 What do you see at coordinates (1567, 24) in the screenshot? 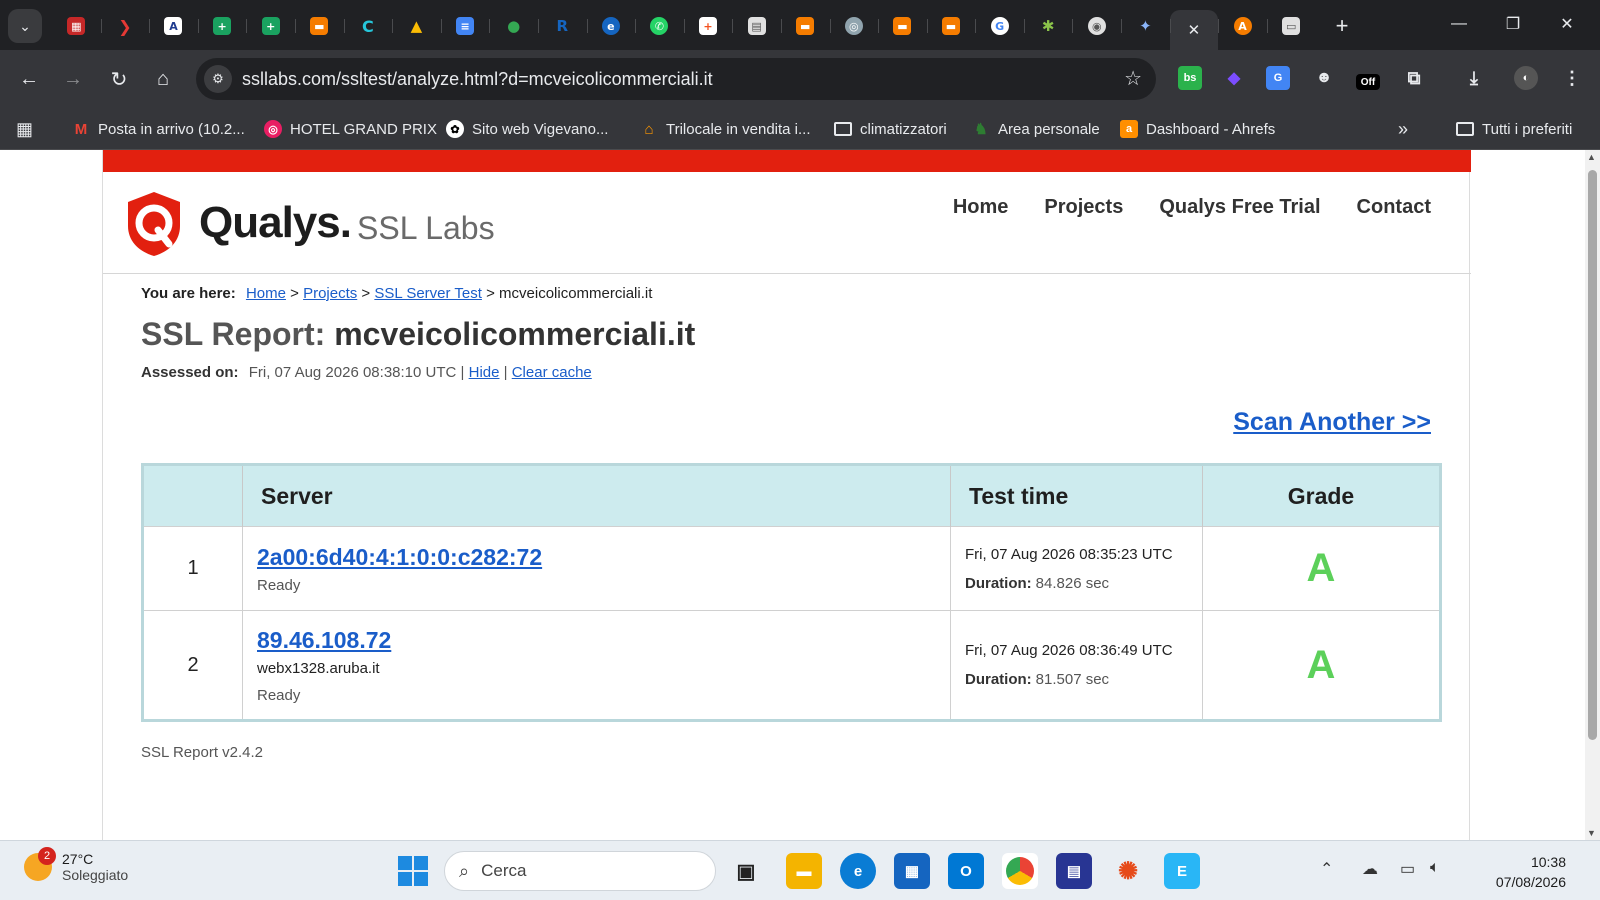
I see `close-window-button: ✕` at bounding box center [1567, 24].